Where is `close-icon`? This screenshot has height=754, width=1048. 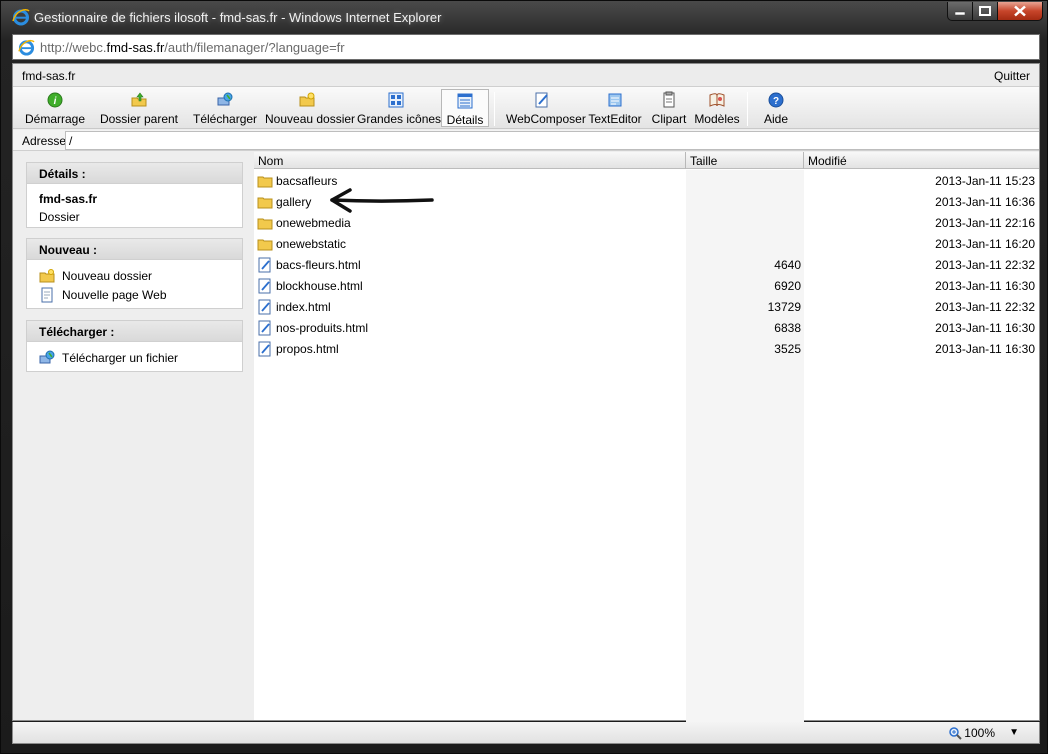
close-icon is located at coordinates (1020, 11).